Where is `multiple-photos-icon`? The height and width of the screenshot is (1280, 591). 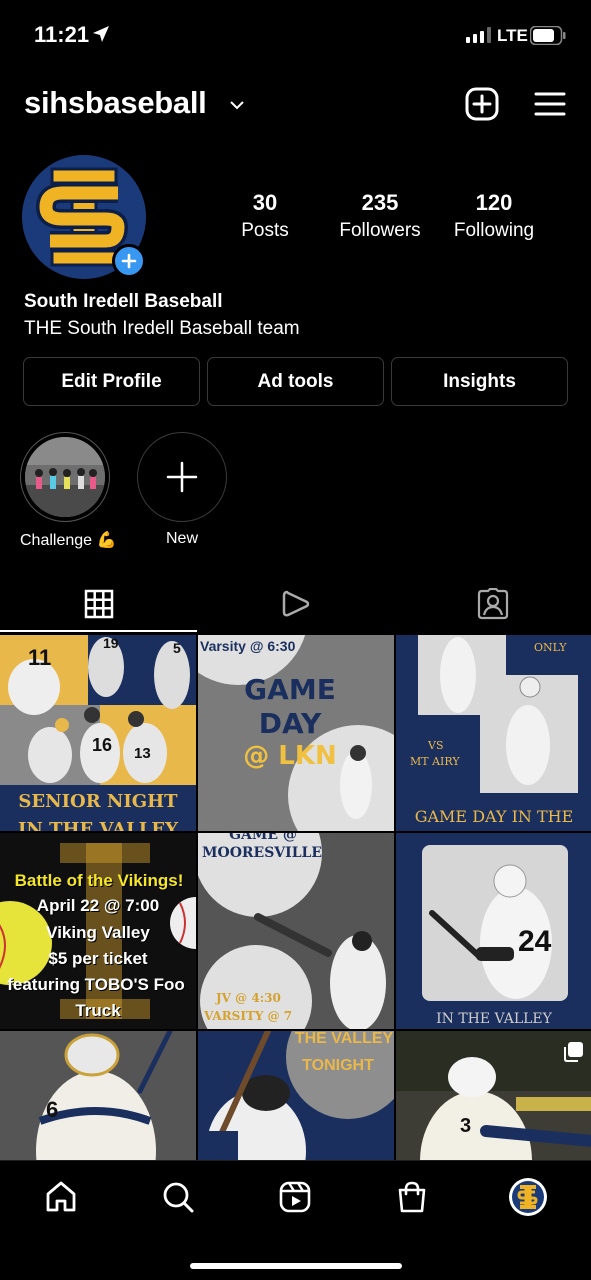
multiple-photos-icon is located at coordinates (573, 1052).